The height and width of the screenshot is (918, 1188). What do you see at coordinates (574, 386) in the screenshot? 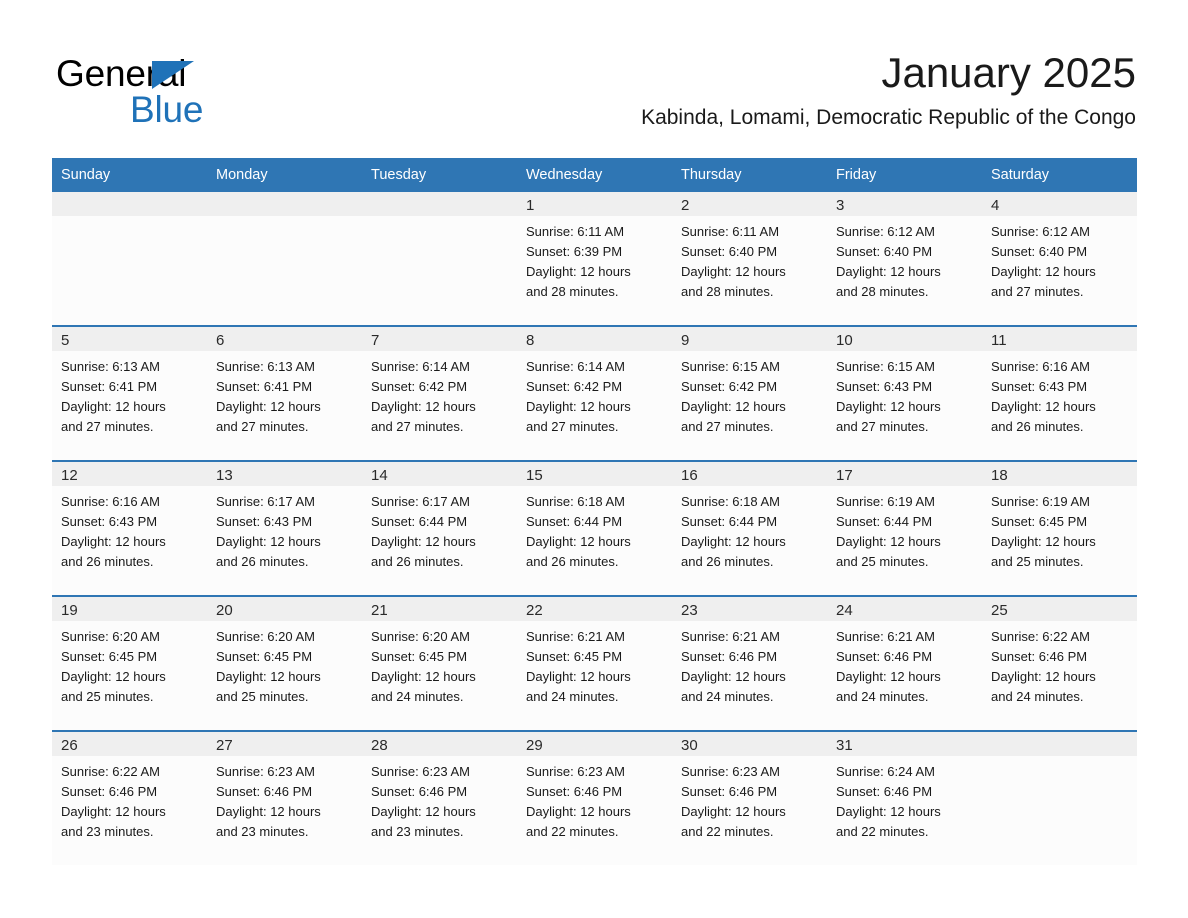
I see `sunset-text: Sunset: 6:42 PM` at bounding box center [574, 386].